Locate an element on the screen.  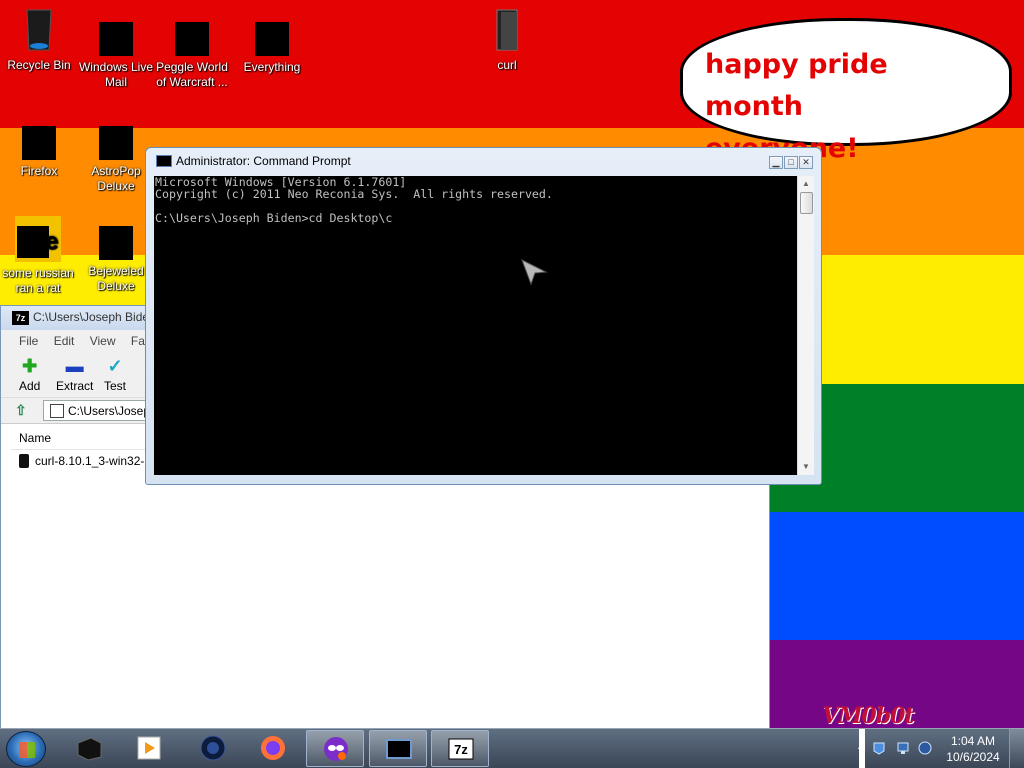
scroll-up-icon: ▲ is located at coordinates (806, 184).